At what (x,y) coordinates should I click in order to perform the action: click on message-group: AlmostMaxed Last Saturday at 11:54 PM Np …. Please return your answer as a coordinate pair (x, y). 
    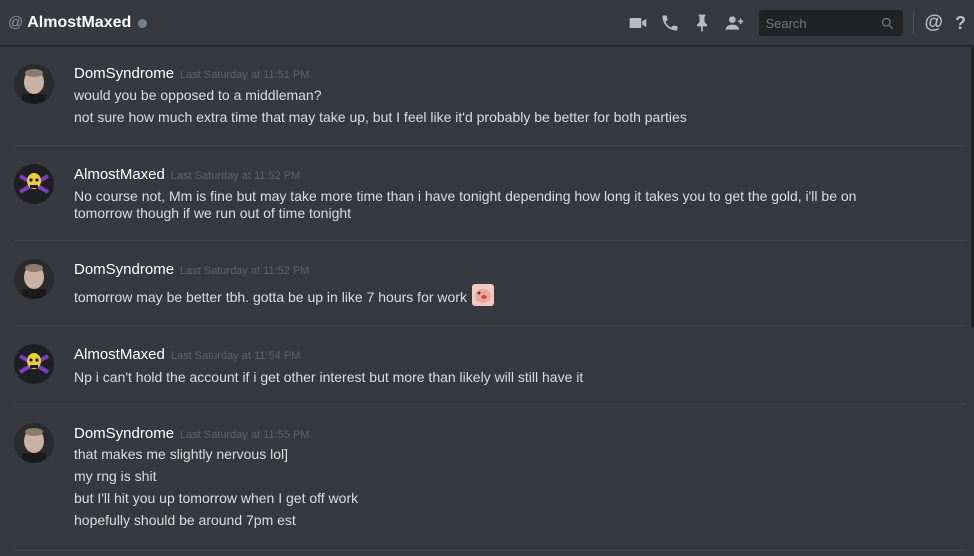
    Looking at the image, I should click on (487, 365).